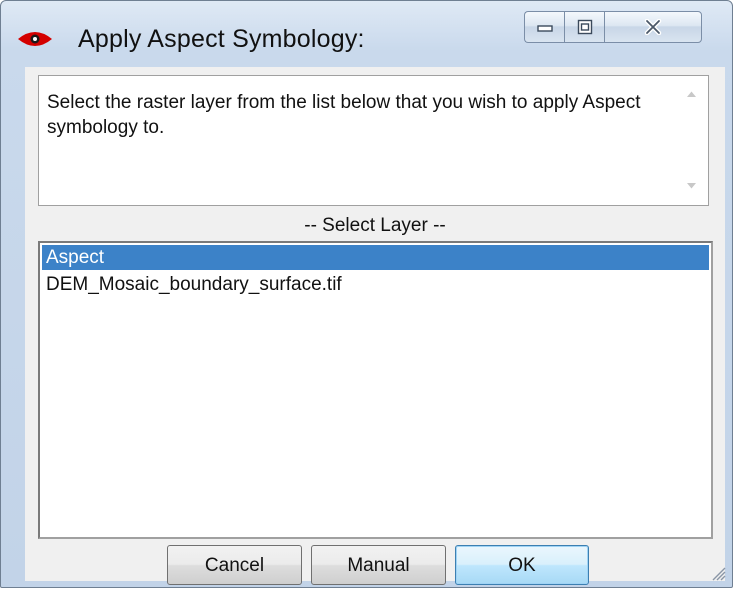 Image resolution: width=735 pixels, height=590 pixels. What do you see at coordinates (691, 94) in the screenshot?
I see `scroll-up-icon` at bounding box center [691, 94].